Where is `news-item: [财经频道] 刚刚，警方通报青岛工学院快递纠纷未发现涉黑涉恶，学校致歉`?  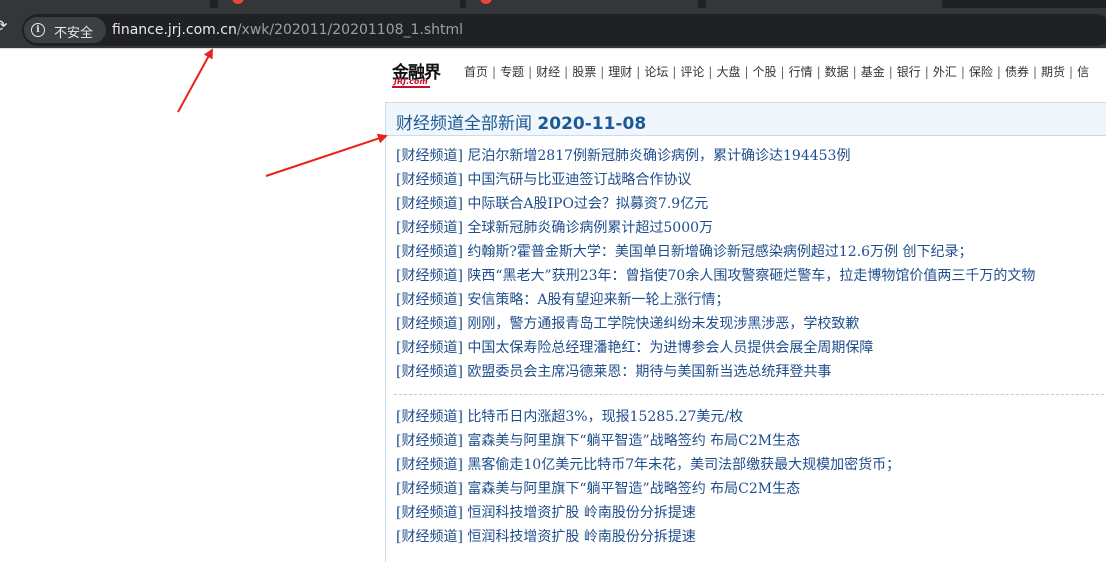 news-item: [财经频道] 刚刚，警方通报青岛工学院快递纠纷未发现涉黑涉恶，学校致歉 is located at coordinates (715, 324).